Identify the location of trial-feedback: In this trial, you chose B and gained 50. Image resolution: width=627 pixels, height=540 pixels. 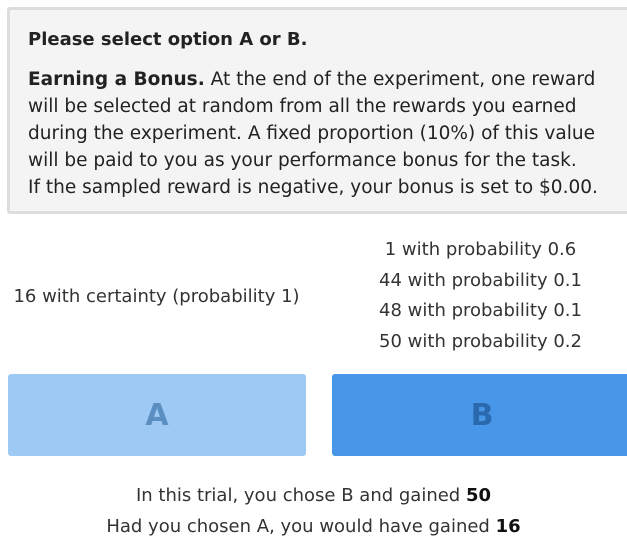
(313, 496).